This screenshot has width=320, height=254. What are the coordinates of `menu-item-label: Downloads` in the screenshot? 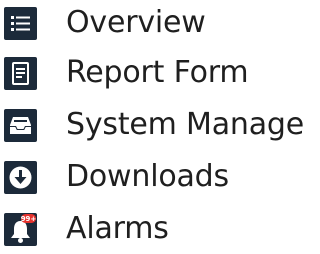 It's located at (147, 176).